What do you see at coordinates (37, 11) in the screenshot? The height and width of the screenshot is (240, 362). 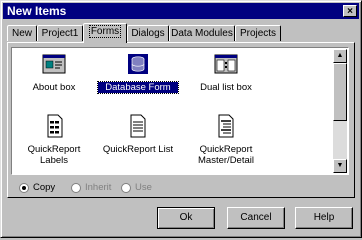 I see `window-title: New Items` at bounding box center [37, 11].